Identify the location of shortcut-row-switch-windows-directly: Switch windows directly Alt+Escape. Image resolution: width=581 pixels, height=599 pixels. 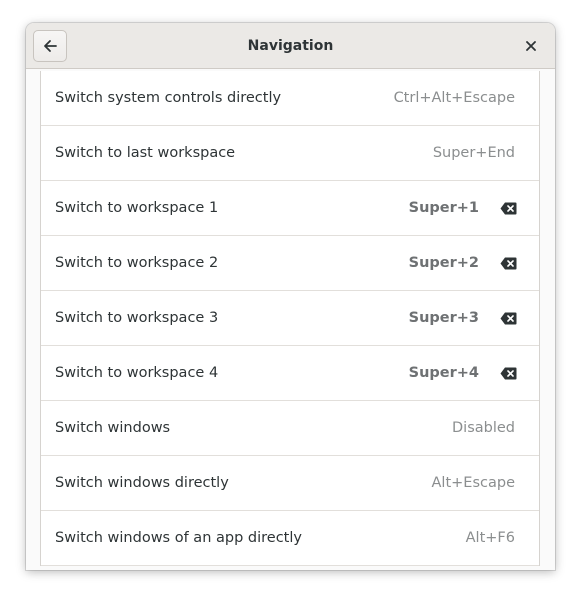
(290, 483).